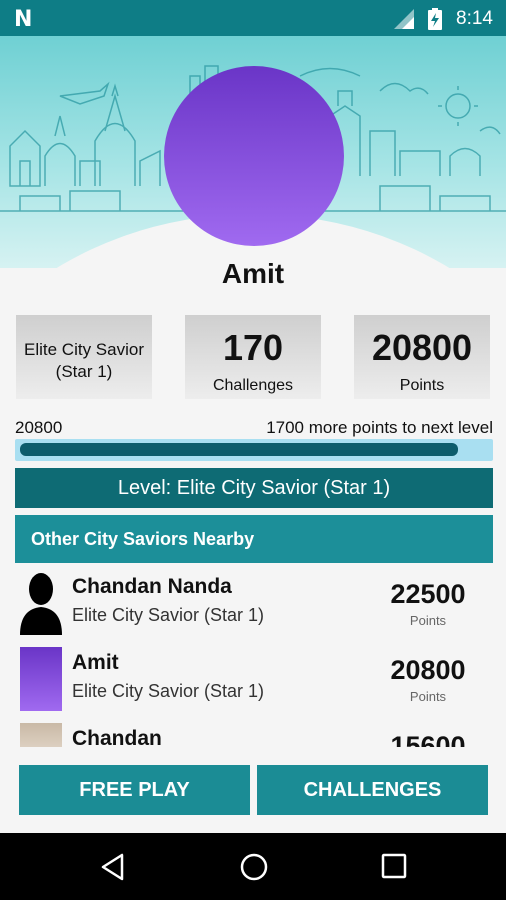 Image resolution: width=506 pixels, height=900 pixels. What do you see at coordinates (435, 19) in the screenshot?
I see `battery-charging-icon` at bounding box center [435, 19].